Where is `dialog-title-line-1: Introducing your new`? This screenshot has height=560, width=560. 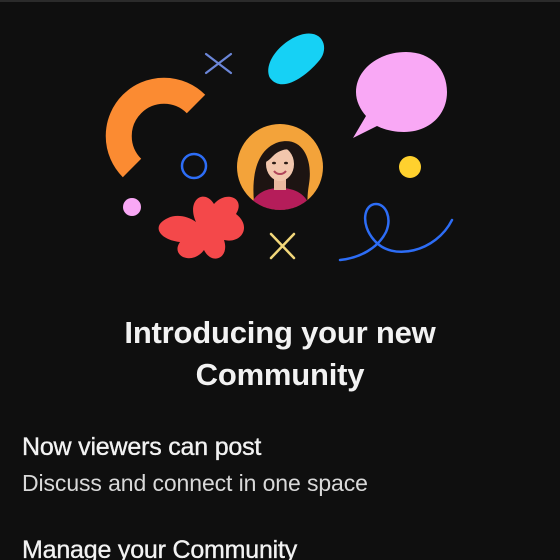
dialog-title-line-1: Introducing your new is located at coordinates (280, 332).